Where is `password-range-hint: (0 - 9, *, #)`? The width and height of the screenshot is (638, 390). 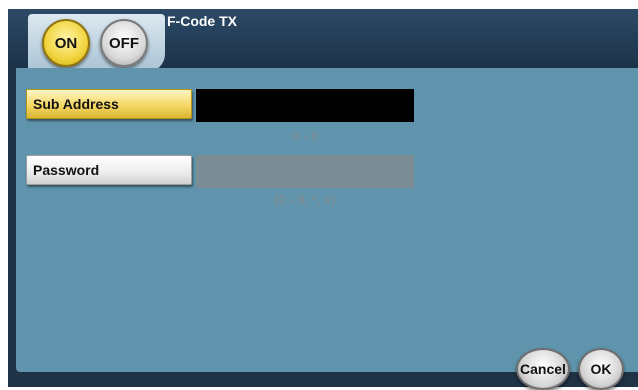
password-range-hint: (0 - 9, *, #) is located at coordinates (305, 199).